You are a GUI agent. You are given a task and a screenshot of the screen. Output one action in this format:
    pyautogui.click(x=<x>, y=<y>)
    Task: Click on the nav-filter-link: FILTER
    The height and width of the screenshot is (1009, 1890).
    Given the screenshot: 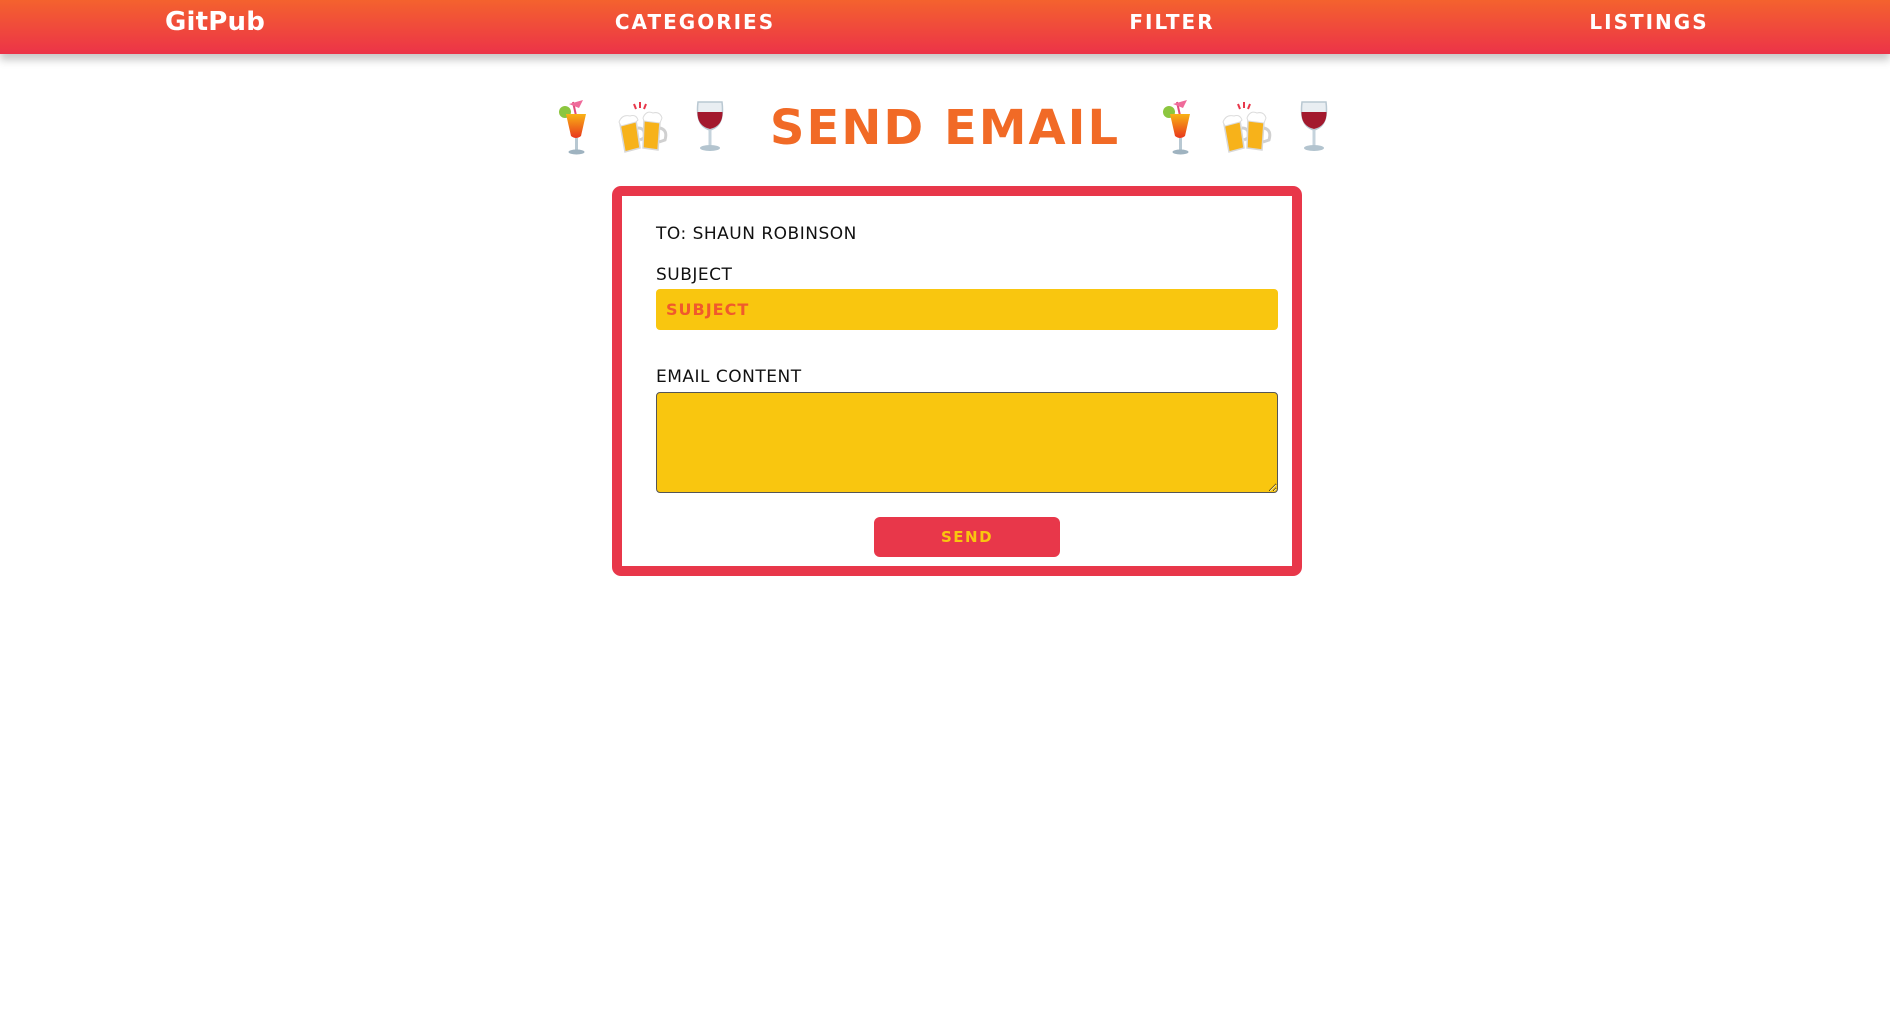 What is the action you would take?
    pyautogui.click(x=1171, y=22)
    